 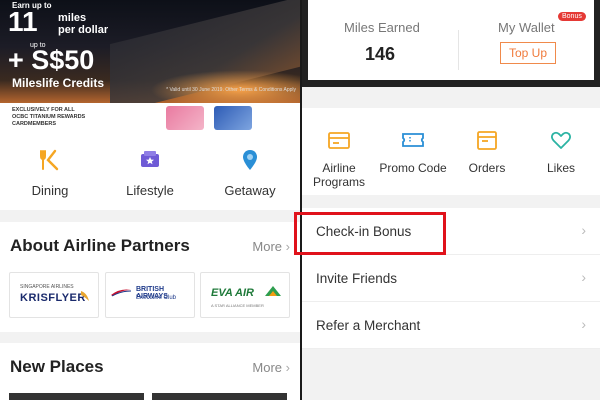 I want to click on shortcut-row: Airline Programs Promo Code Orders Likes, so click(x=451, y=151).